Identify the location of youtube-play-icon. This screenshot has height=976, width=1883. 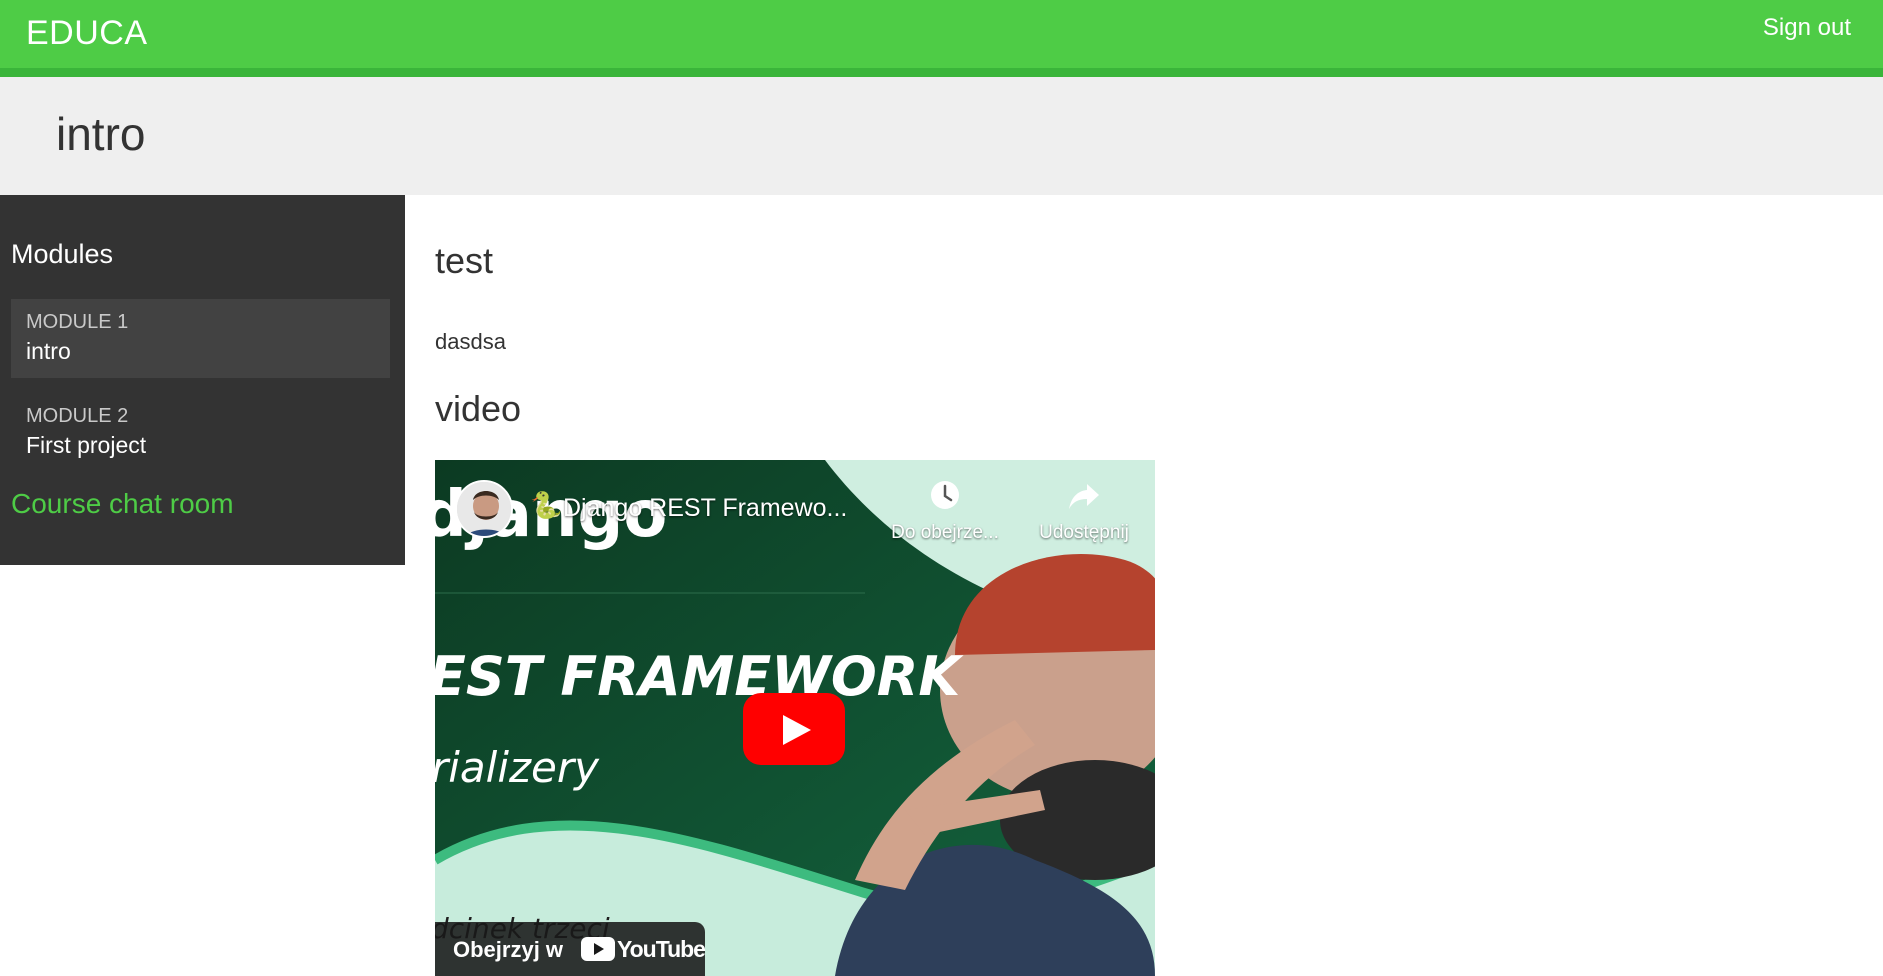
(598, 949).